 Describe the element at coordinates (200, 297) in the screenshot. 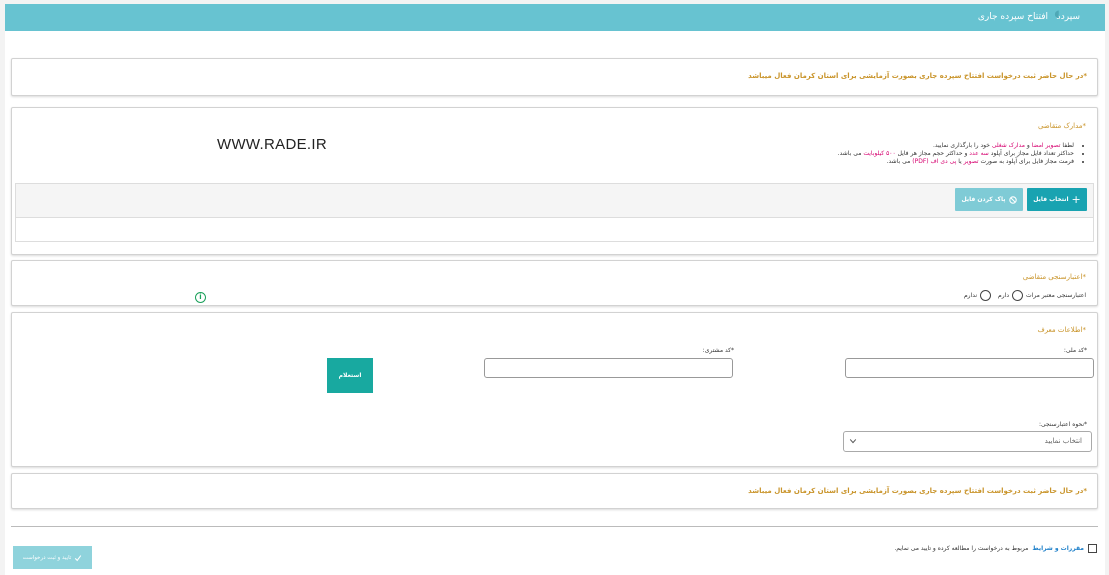

I see `info-icon: i` at that location.